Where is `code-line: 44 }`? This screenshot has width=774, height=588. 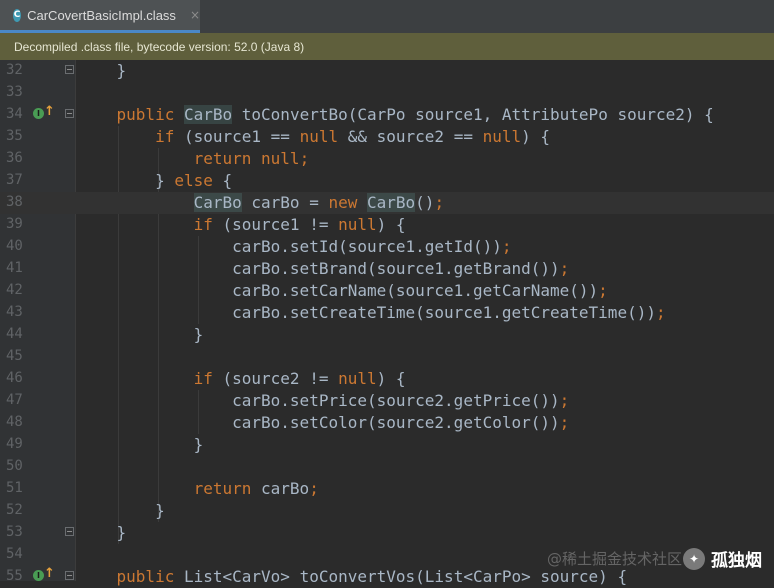 code-line: 44 } is located at coordinates (387, 335).